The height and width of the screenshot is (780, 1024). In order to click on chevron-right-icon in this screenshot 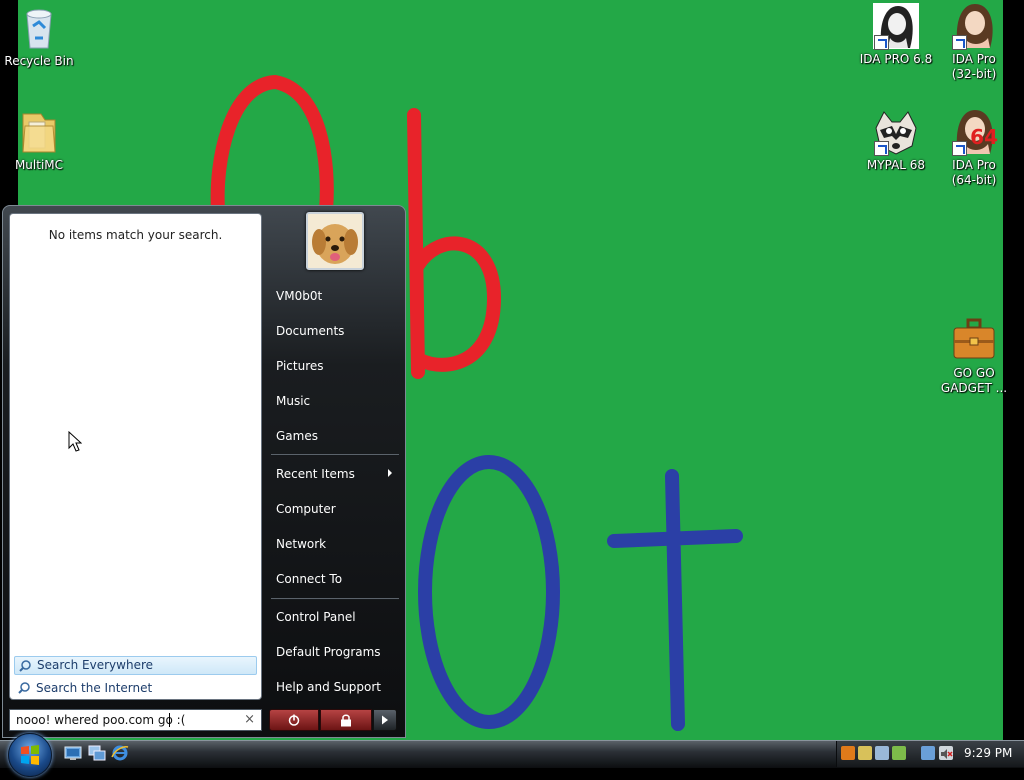, I will do `click(385, 720)`.